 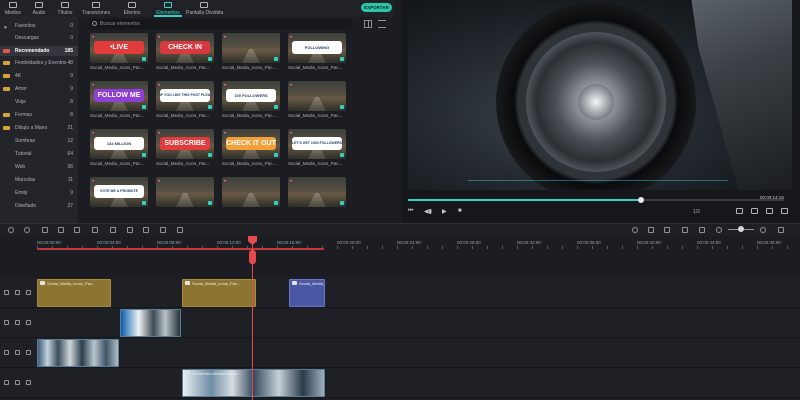 What do you see at coordinates (96, 8) in the screenshot?
I see `tab-transitions: Transiciones` at bounding box center [96, 8].